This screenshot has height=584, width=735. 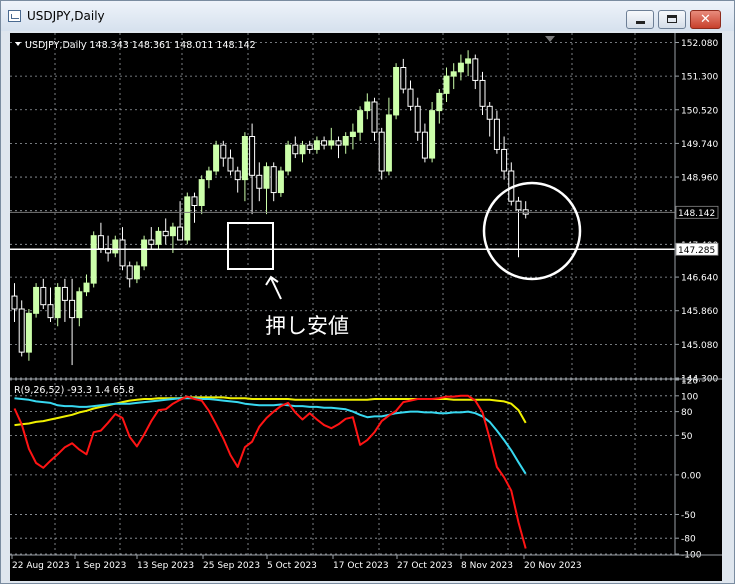 I want to click on chart-window-icon, so click(x=14, y=16).